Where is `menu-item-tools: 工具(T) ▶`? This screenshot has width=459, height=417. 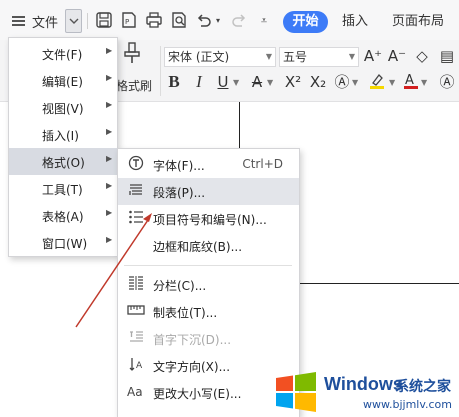 menu-item-tools: 工具(T) ▶ is located at coordinates (63, 188).